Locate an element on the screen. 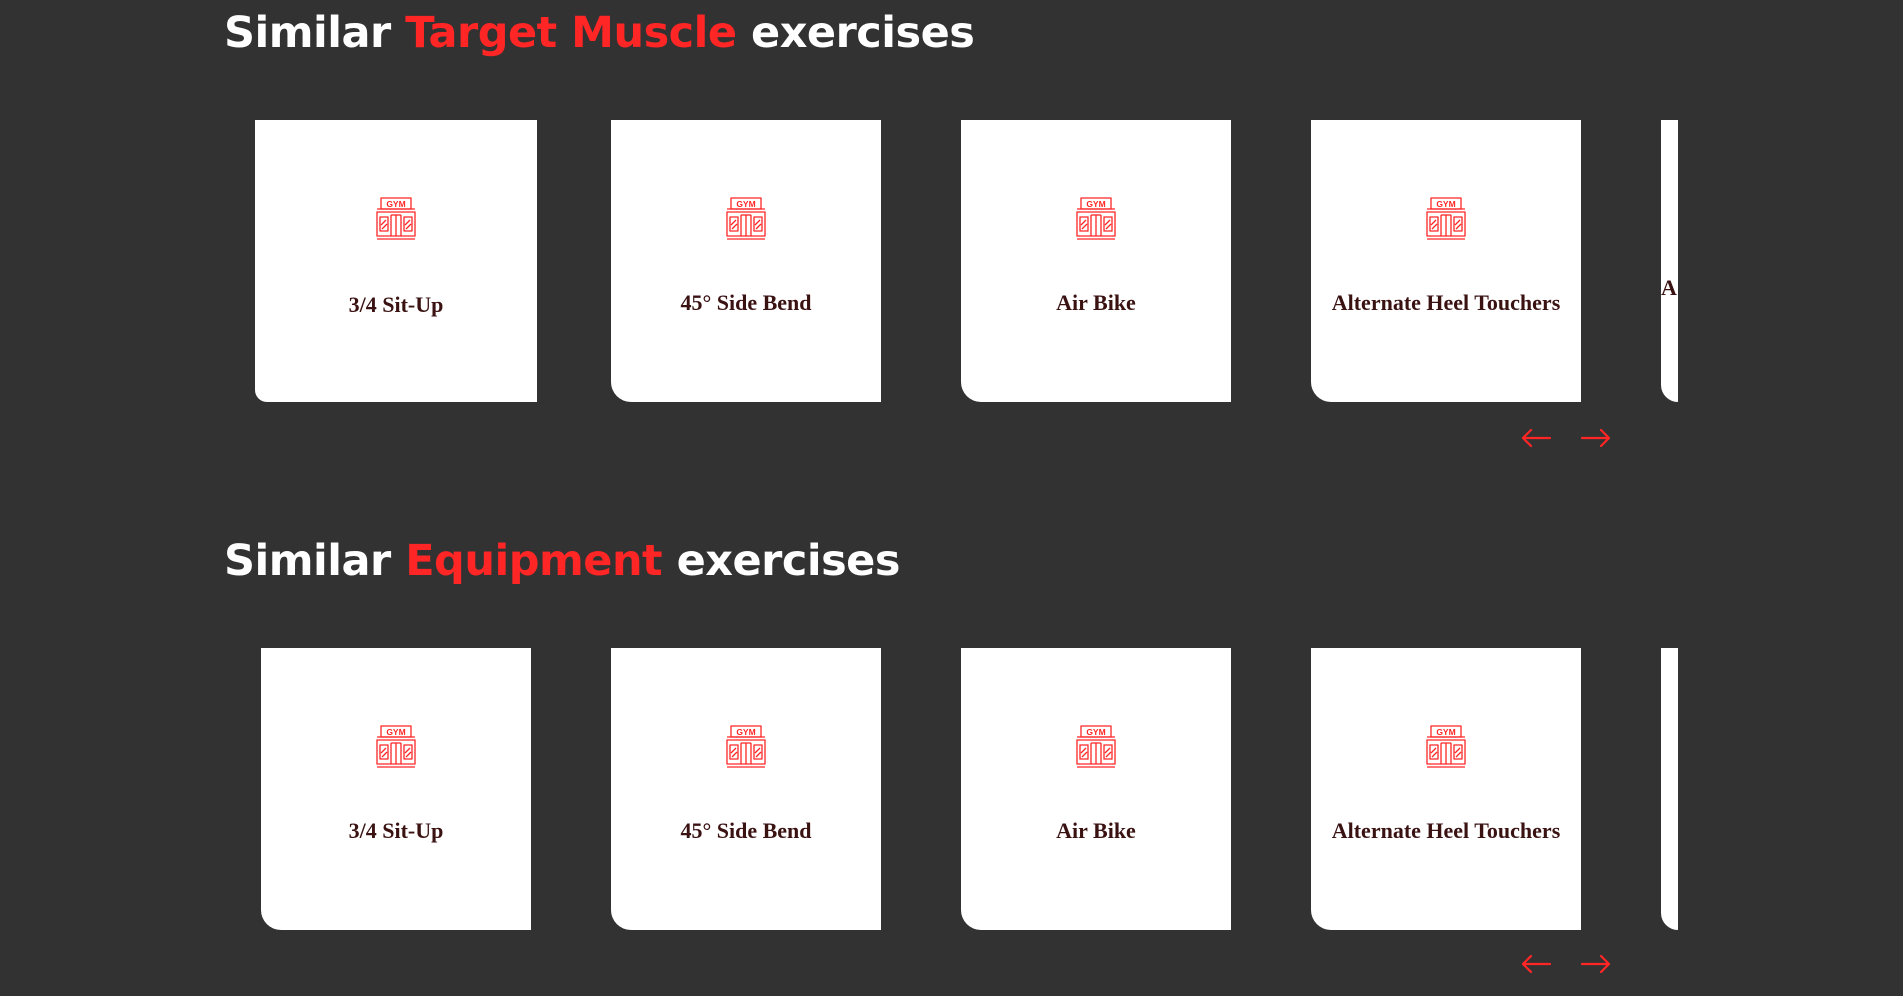 This screenshot has width=1903, height=996. exercise-card-label: A R is located at coordinates (1669, 287).